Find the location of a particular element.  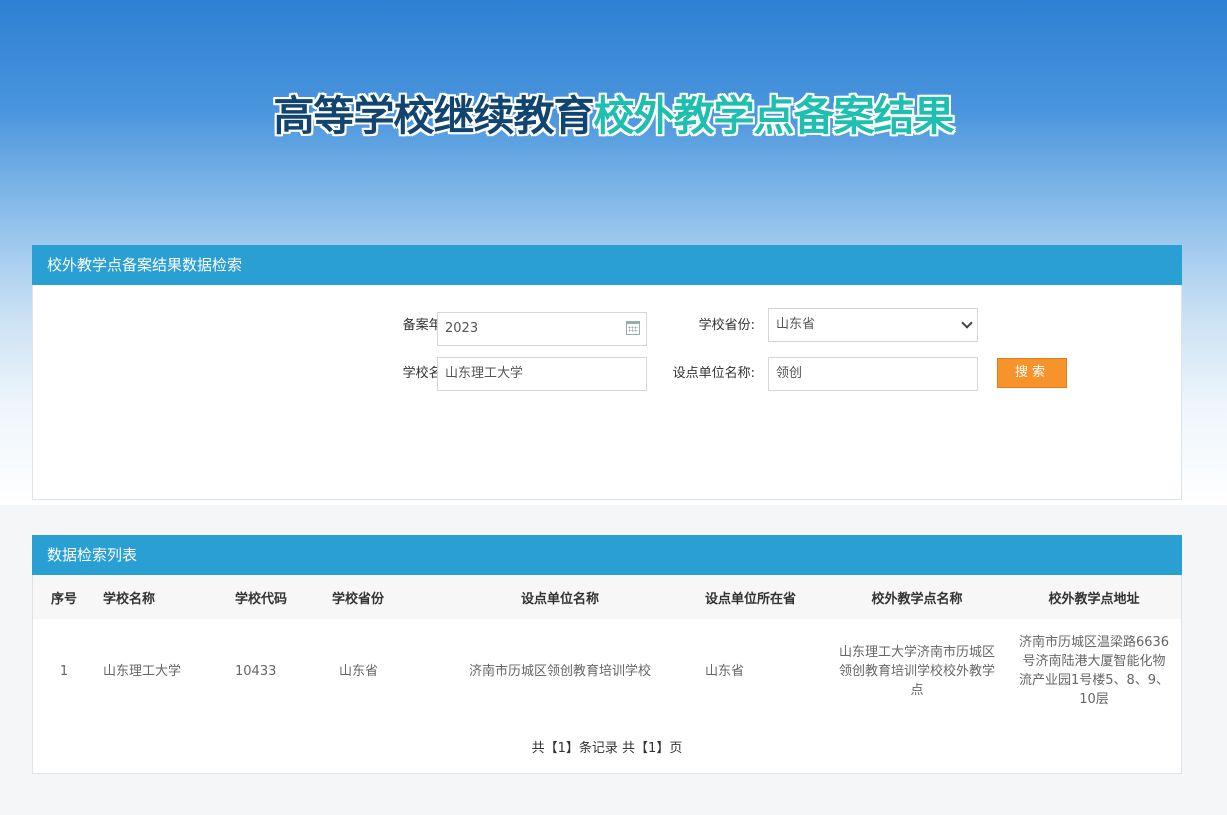

col-header: 学校名称 is located at coordinates (160, 597).